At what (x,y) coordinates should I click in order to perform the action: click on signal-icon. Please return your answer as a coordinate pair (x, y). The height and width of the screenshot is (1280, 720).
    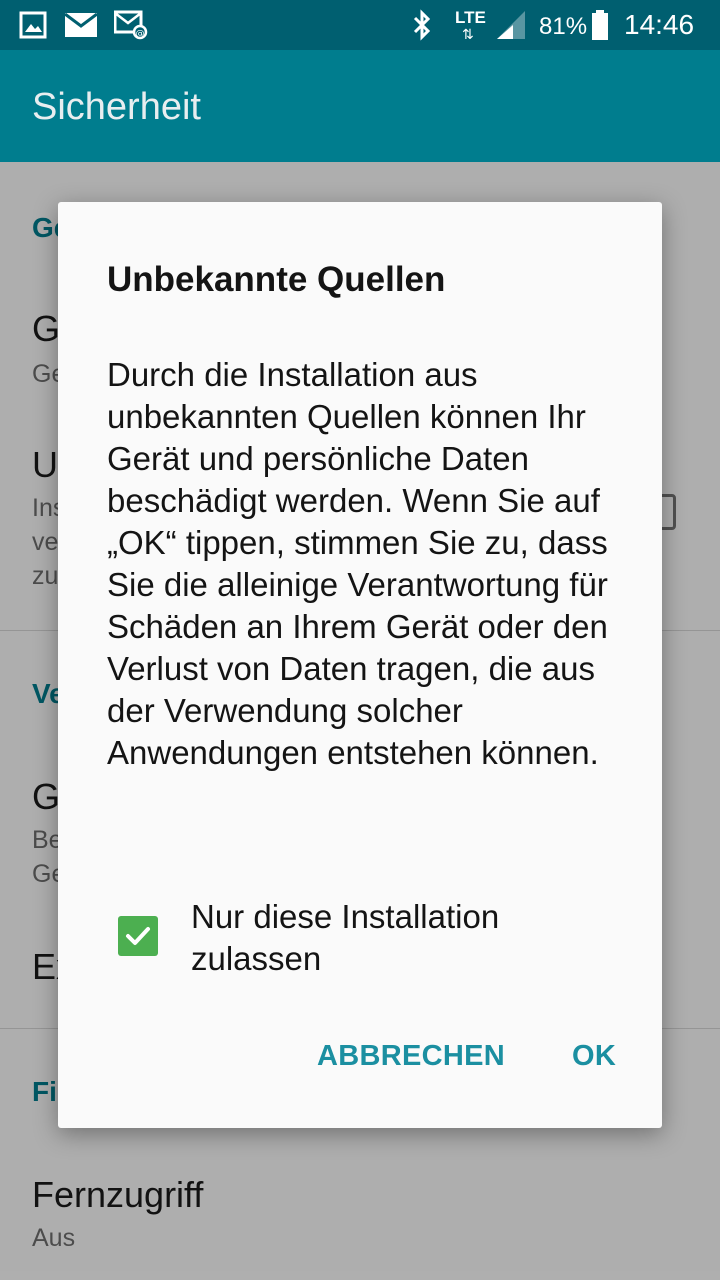
    Looking at the image, I should click on (511, 25).